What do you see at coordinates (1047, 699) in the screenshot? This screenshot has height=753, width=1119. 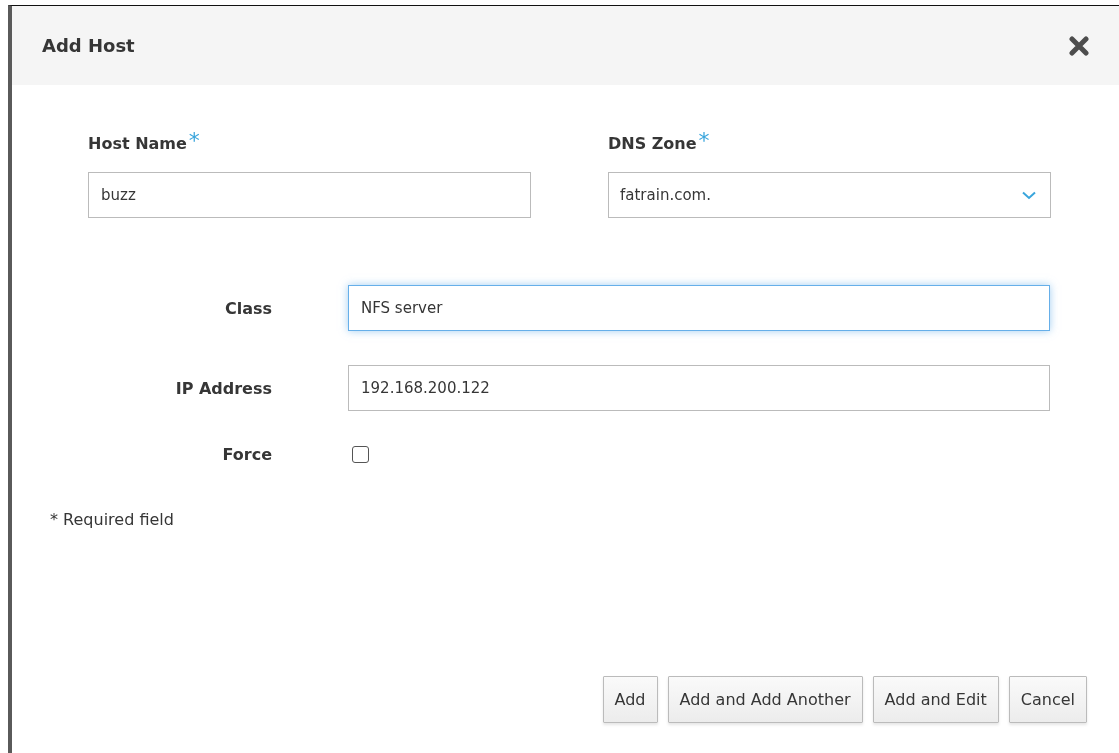 I see `dialog-button: Cancel` at bounding box center [1047, 699].